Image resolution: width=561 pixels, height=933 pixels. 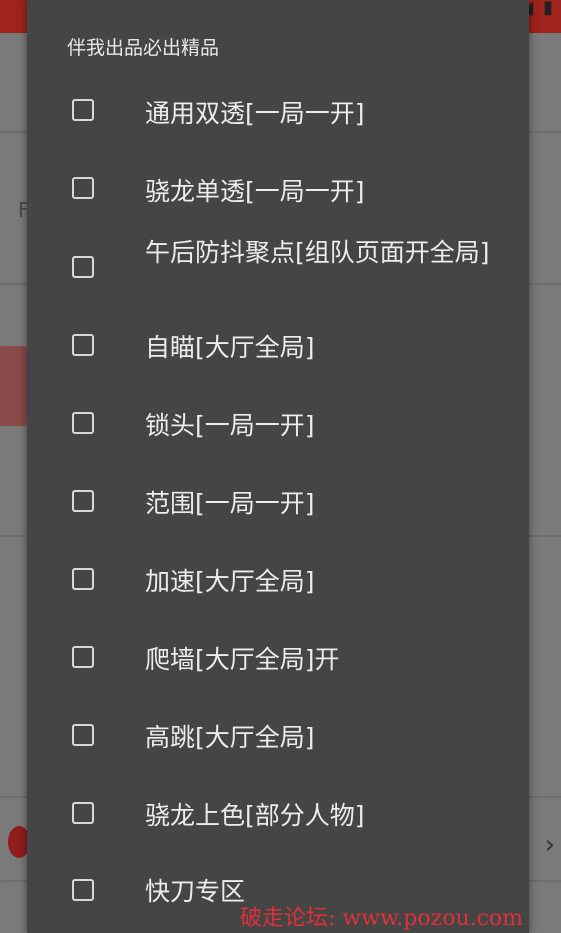 I want to click on option-row: 骁龙单透[一局一开], so click(x=278, y=191).